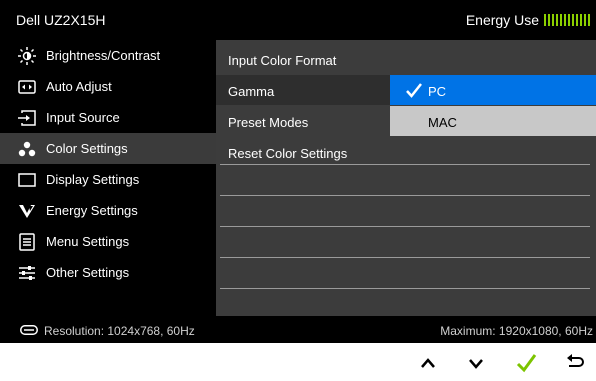 Image resolution: width=596 pixels, height=381 pixels. I want to click on menu-item-auto-adjust: Auto Adjust, so click(108, 86).